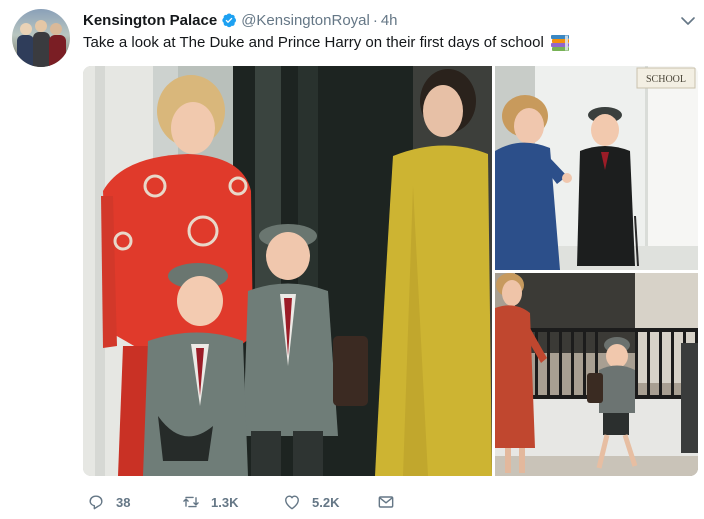 Image resolution: width=704 pixels, height=519 pixels. I want to click on photo-top-right: SCHOOL, so click(596, 168).